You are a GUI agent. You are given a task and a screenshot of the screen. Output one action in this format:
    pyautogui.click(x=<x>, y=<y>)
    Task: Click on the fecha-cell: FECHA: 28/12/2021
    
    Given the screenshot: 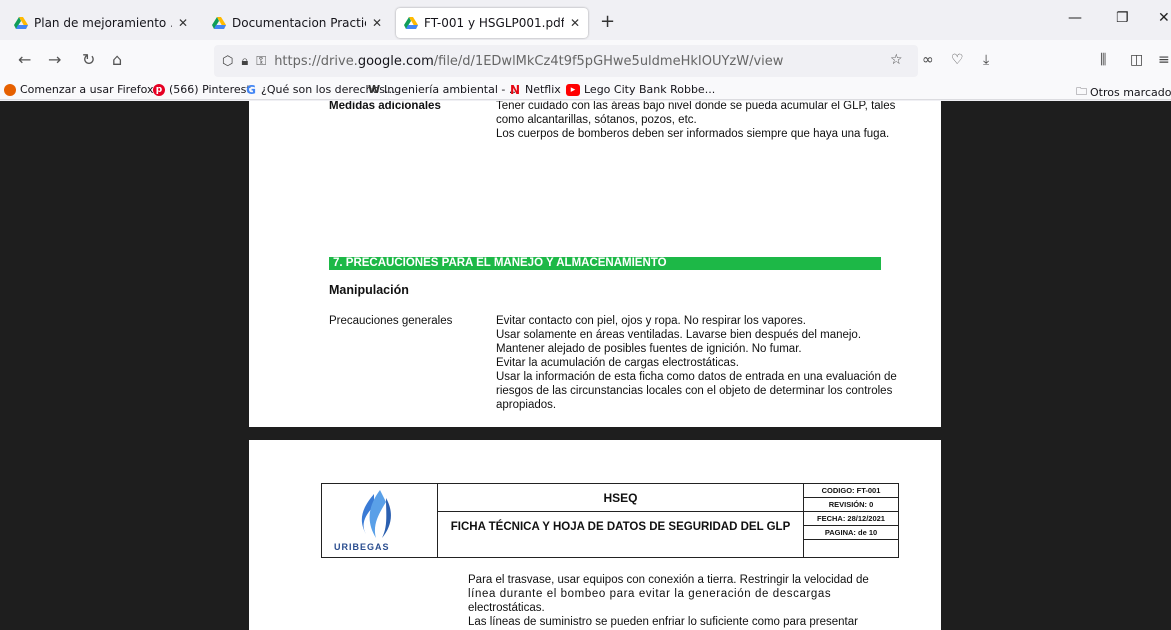 What is the action you would take?
    pyautogui.click(x=851, y=519)
    